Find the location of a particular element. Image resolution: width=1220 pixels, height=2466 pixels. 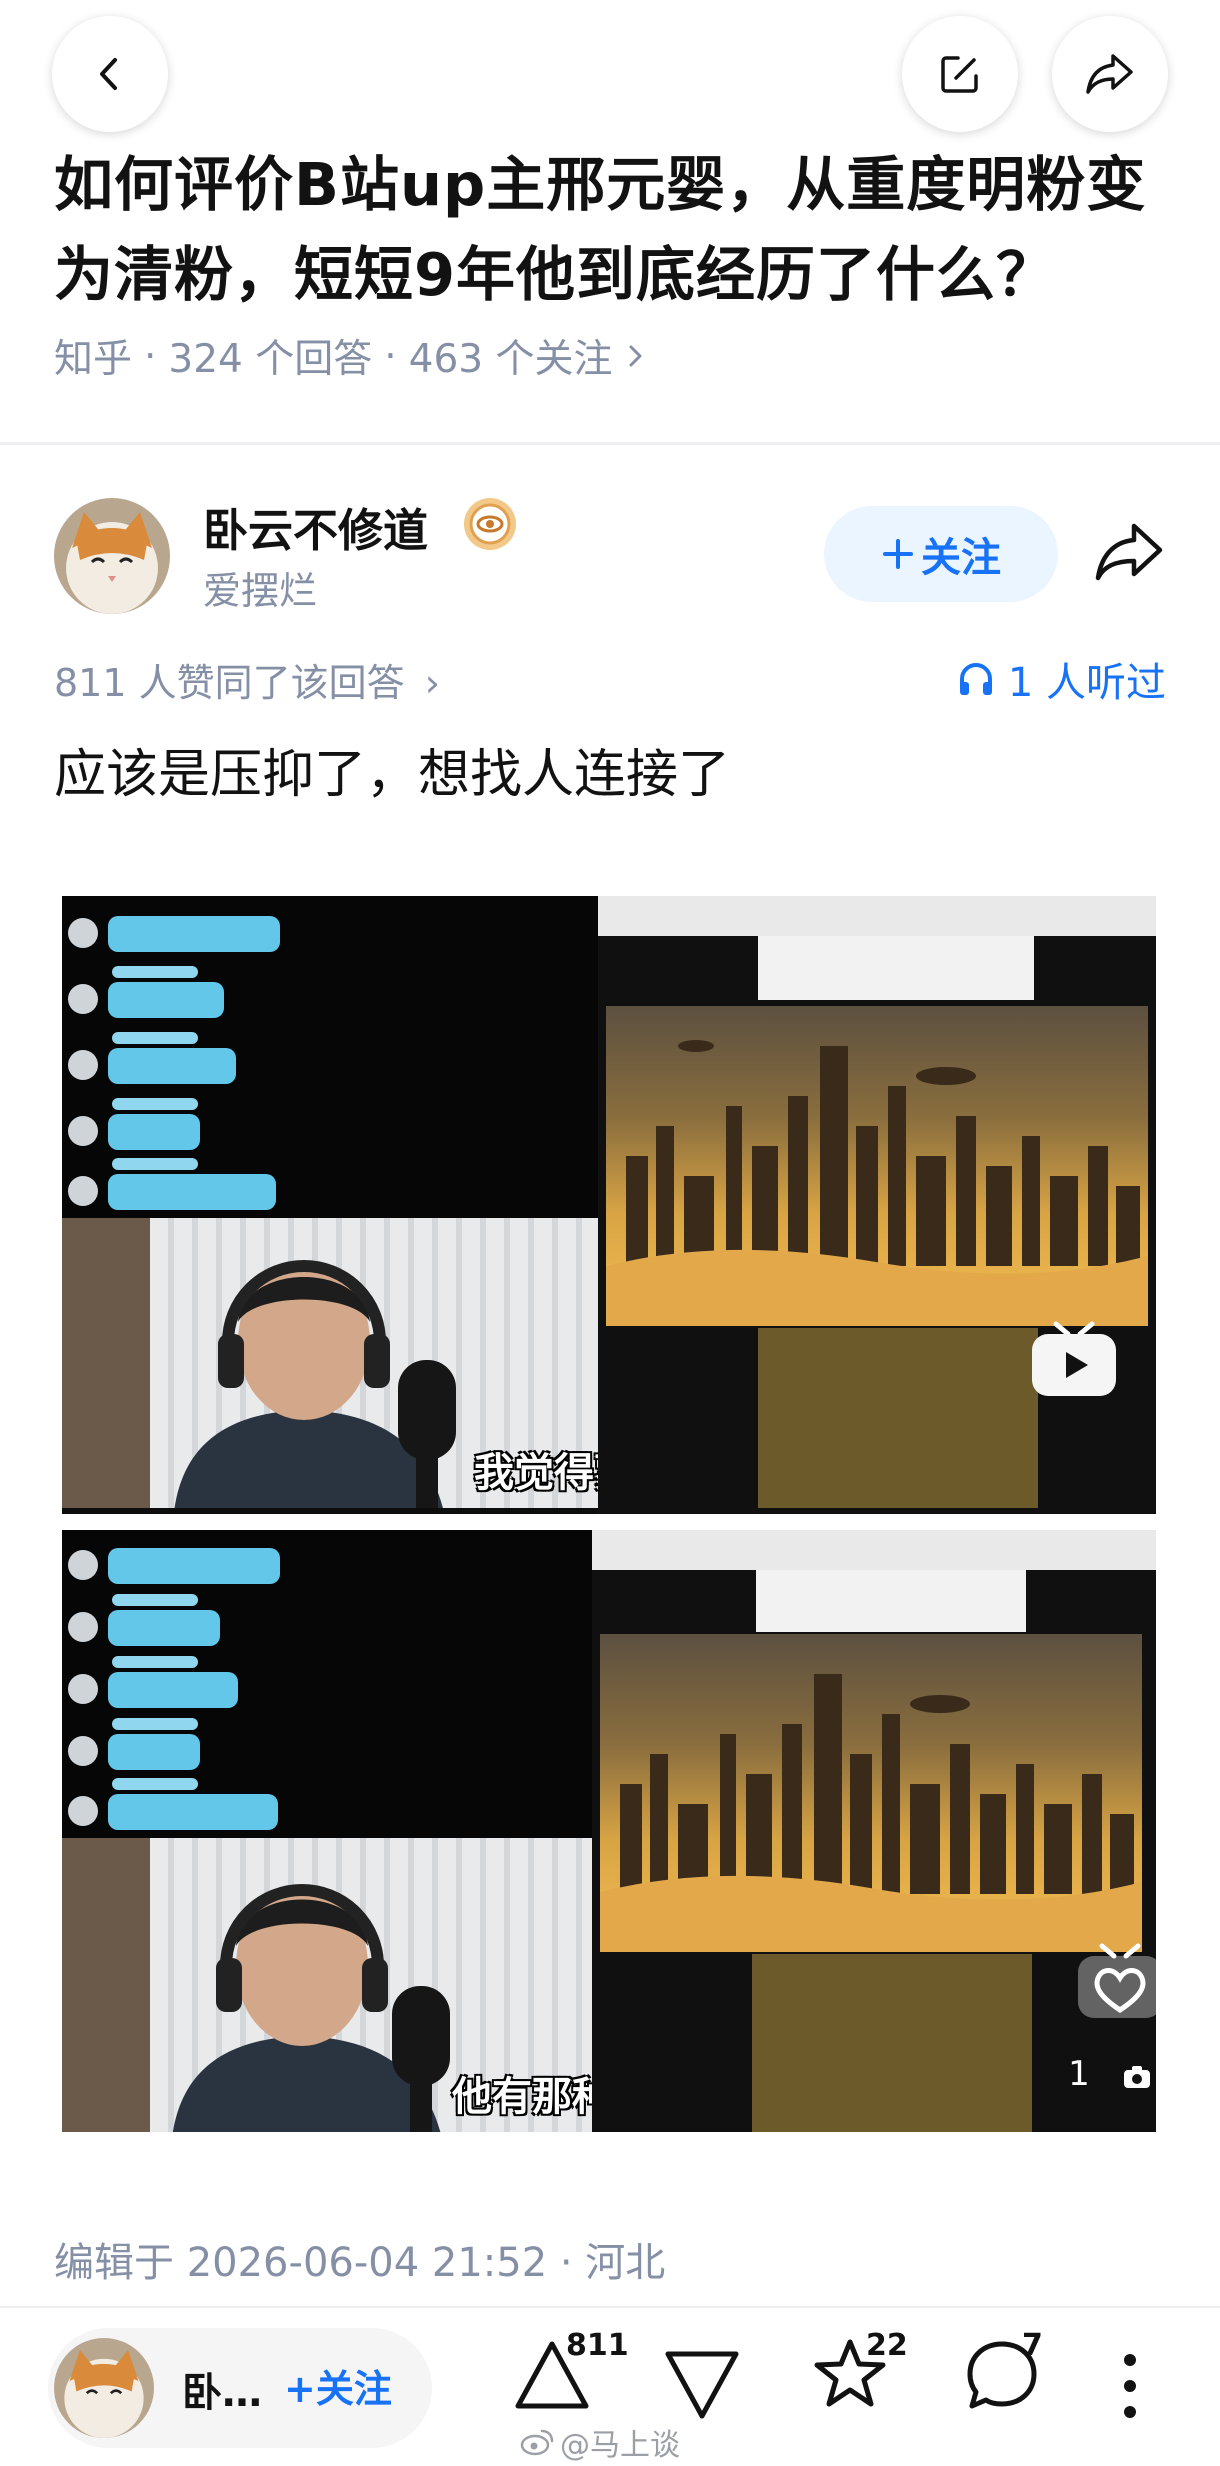

back-button is located at coordinates (110, 74).